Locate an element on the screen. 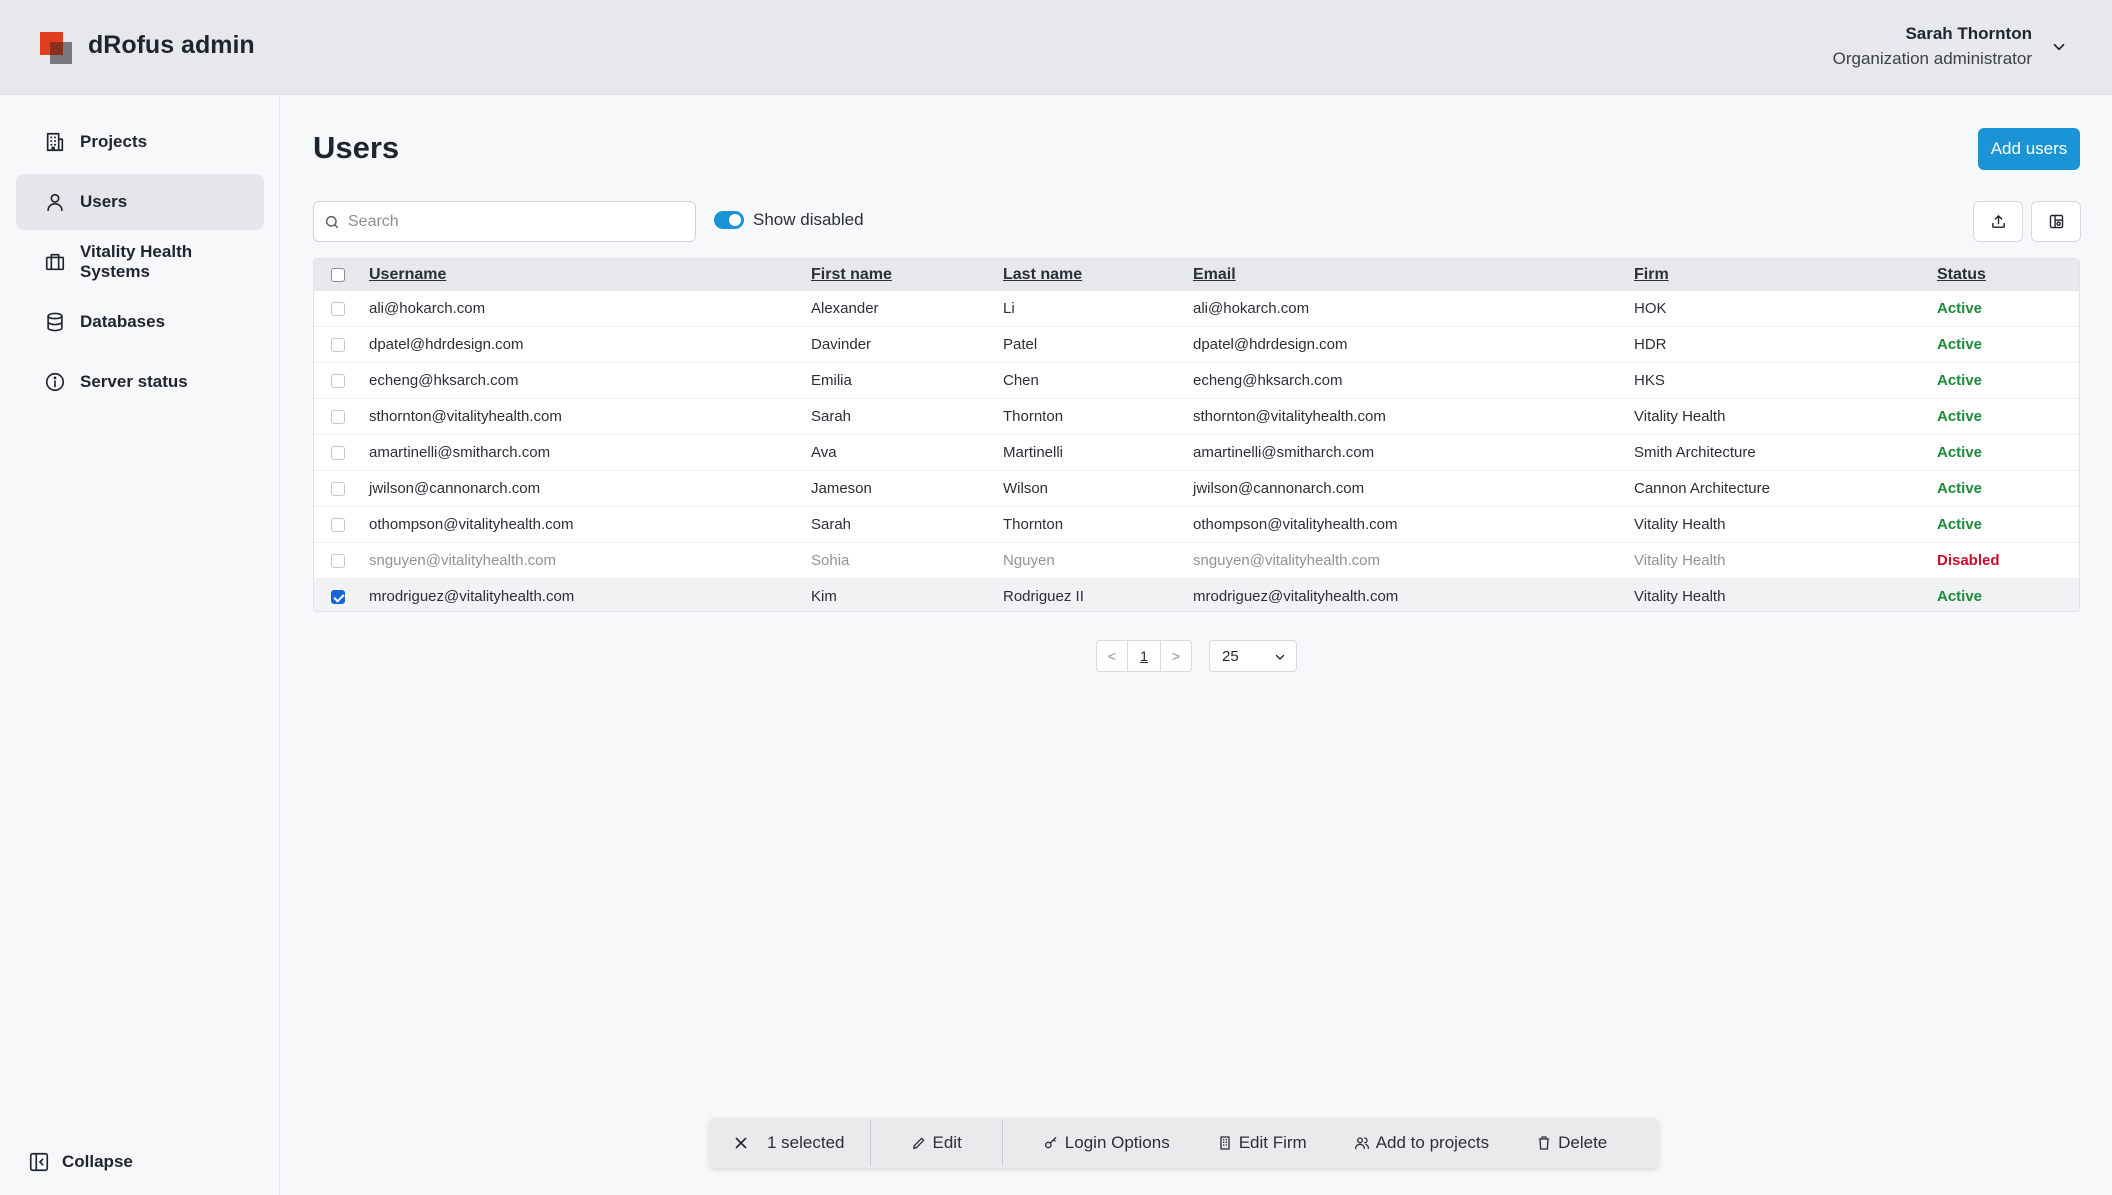 The image size is (2112, 1195). cell-last-name: Thornton is located at coordinates (1033, 416).